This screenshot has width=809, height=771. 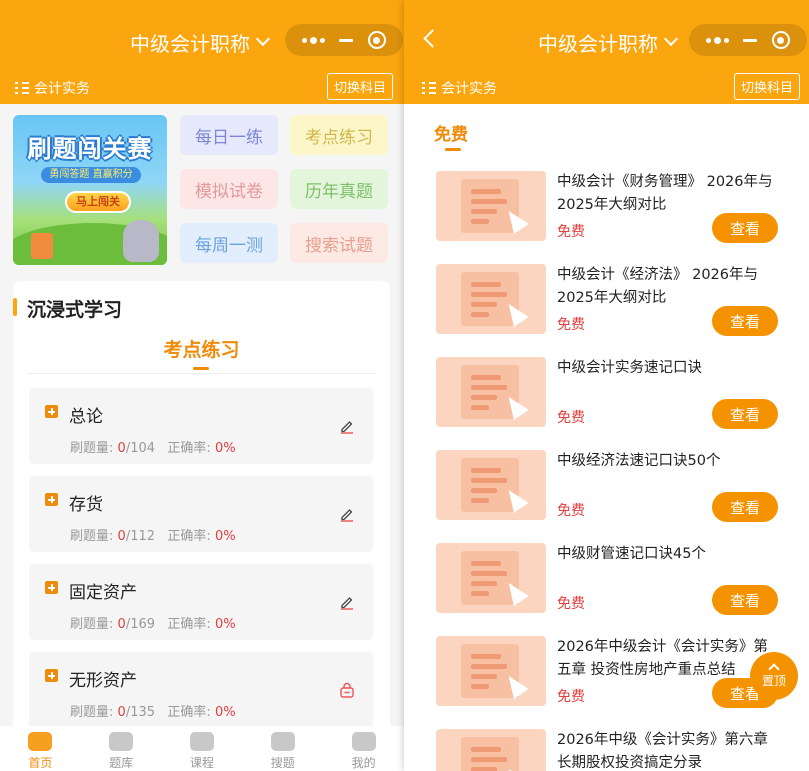 I want to click on total-count: /135, so click(x=140, y=712).